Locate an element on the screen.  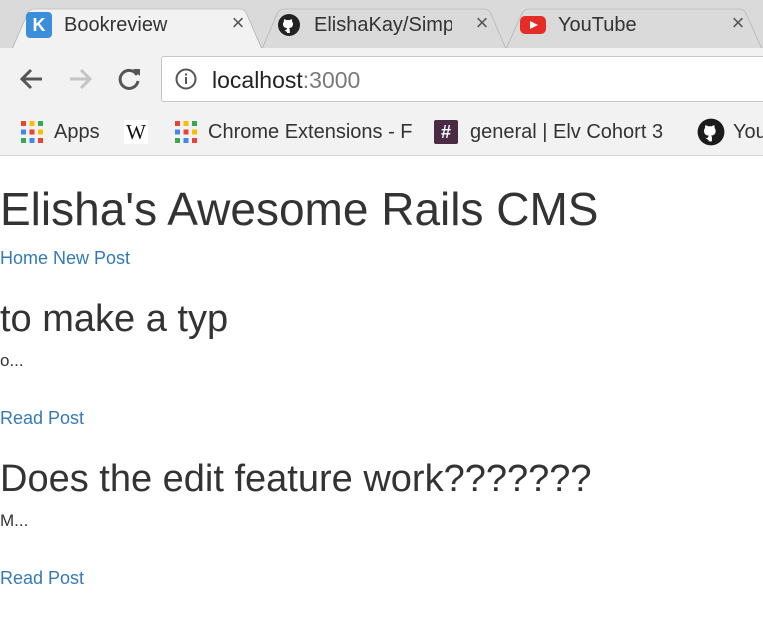
site-title: Elisha's Awesome Rails CMS is located at coordinates (299, 209).